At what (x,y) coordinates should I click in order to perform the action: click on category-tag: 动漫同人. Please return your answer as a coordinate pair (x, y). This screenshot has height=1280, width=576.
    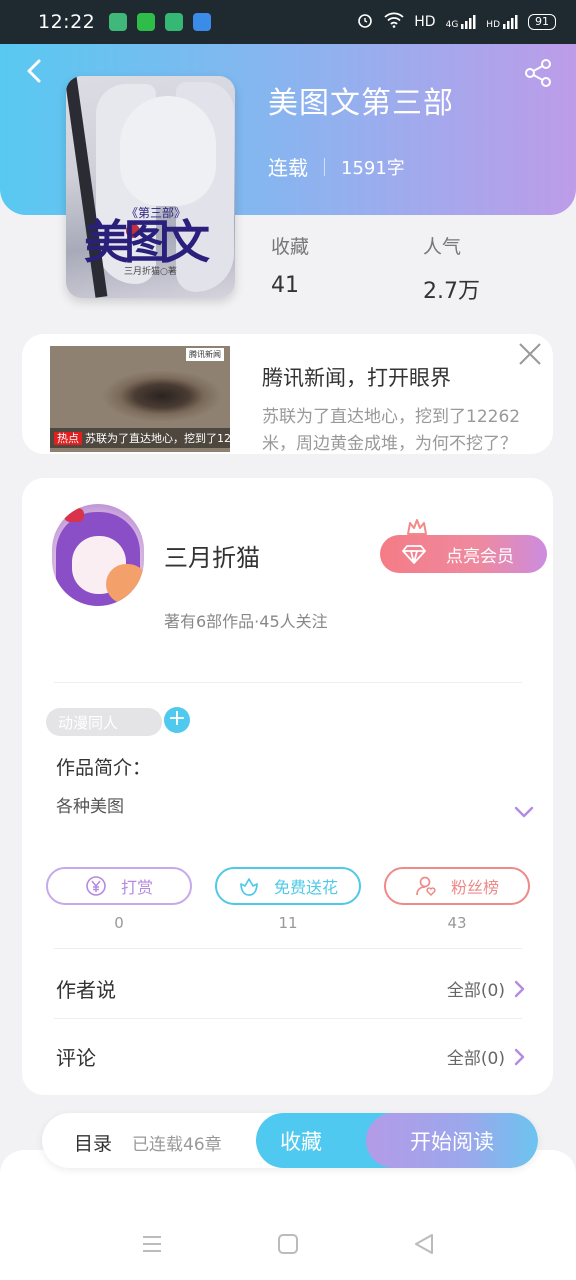
    Looking at the image, I should click on (104, 722).